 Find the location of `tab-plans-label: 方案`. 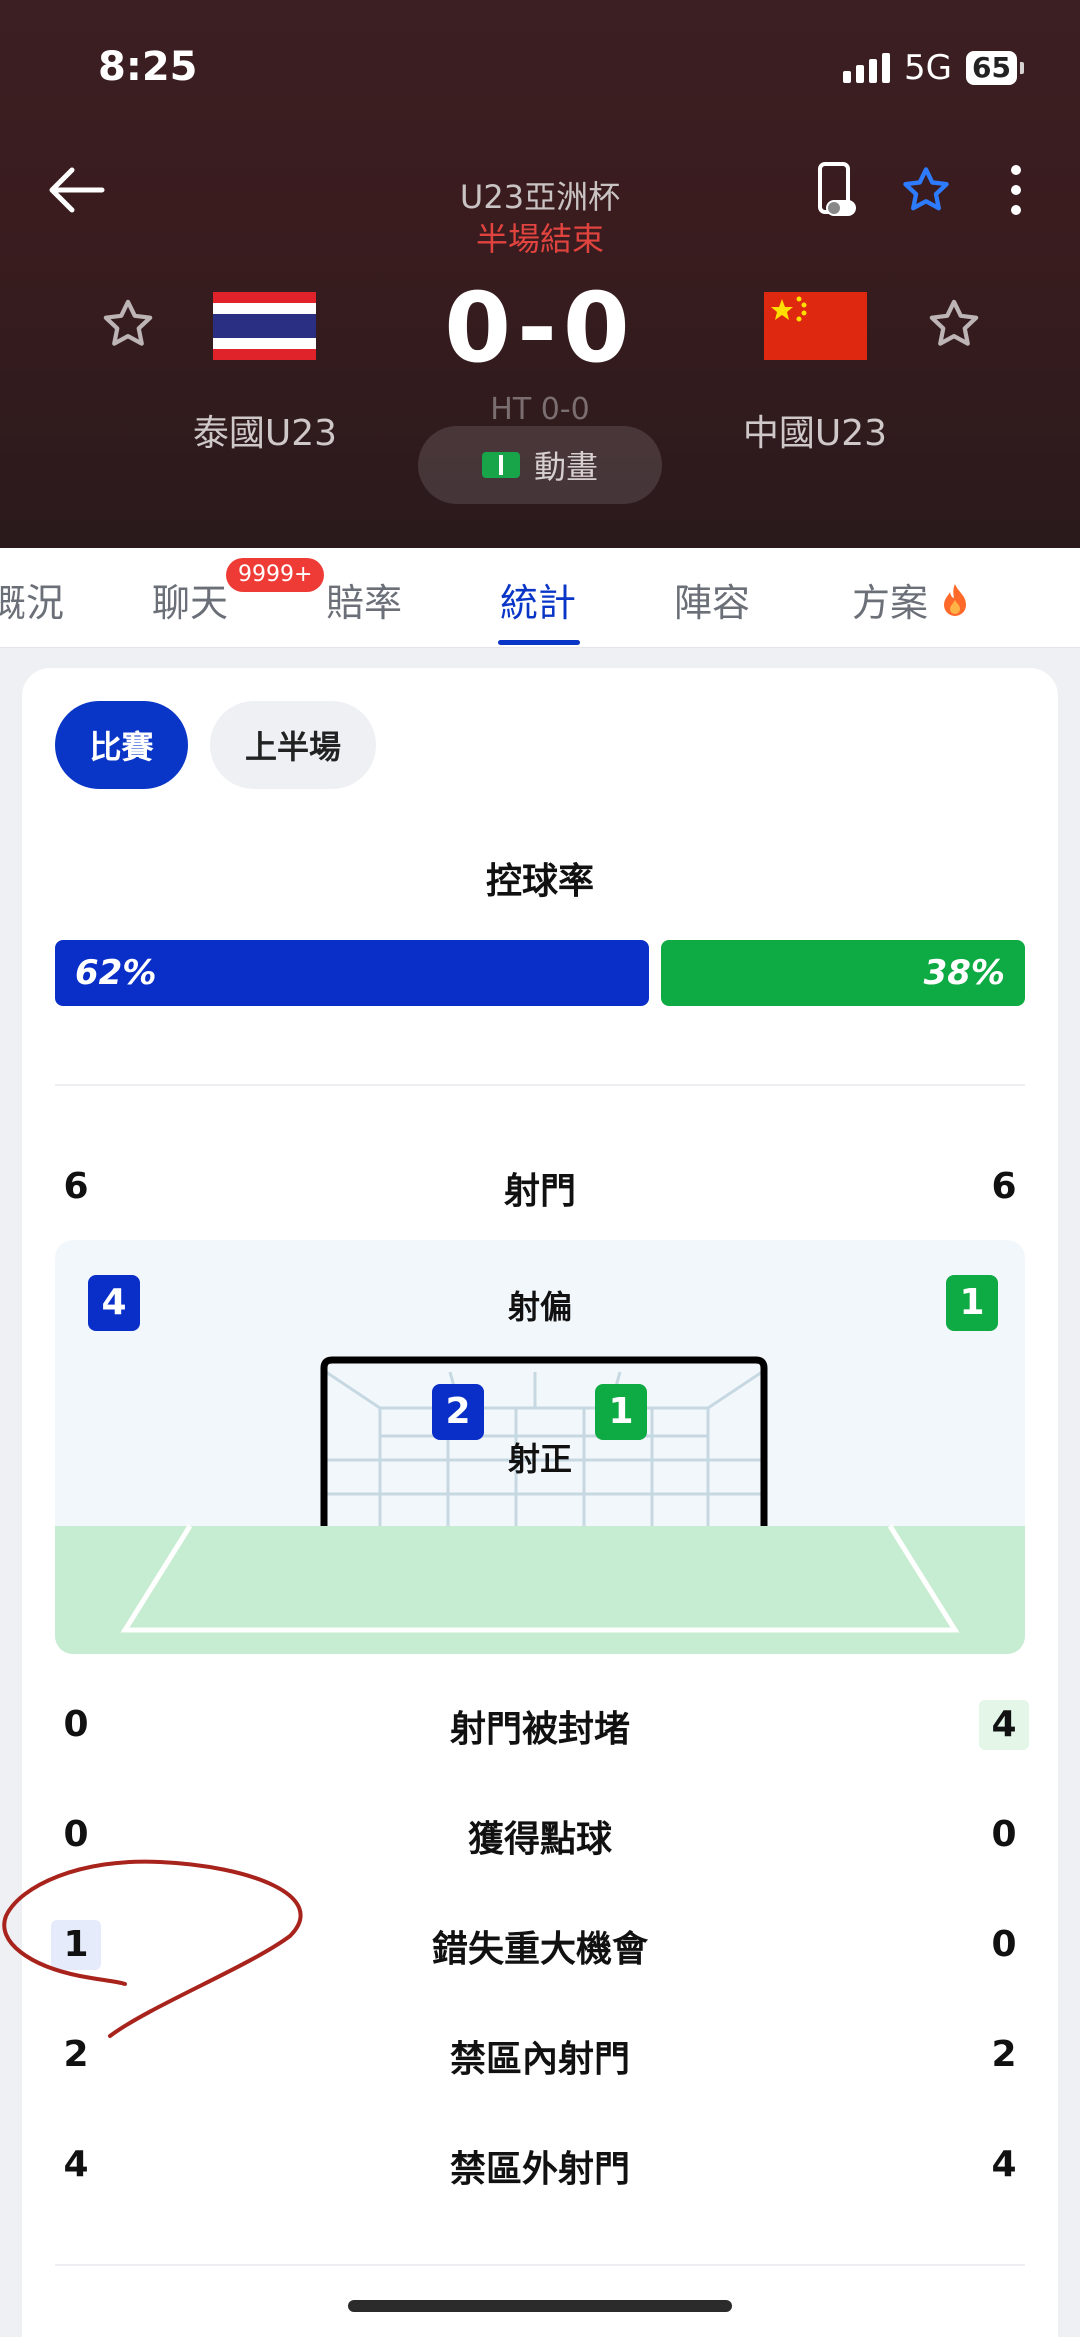

tab-plans-label: 方案 is located at coordinates (890, 603).